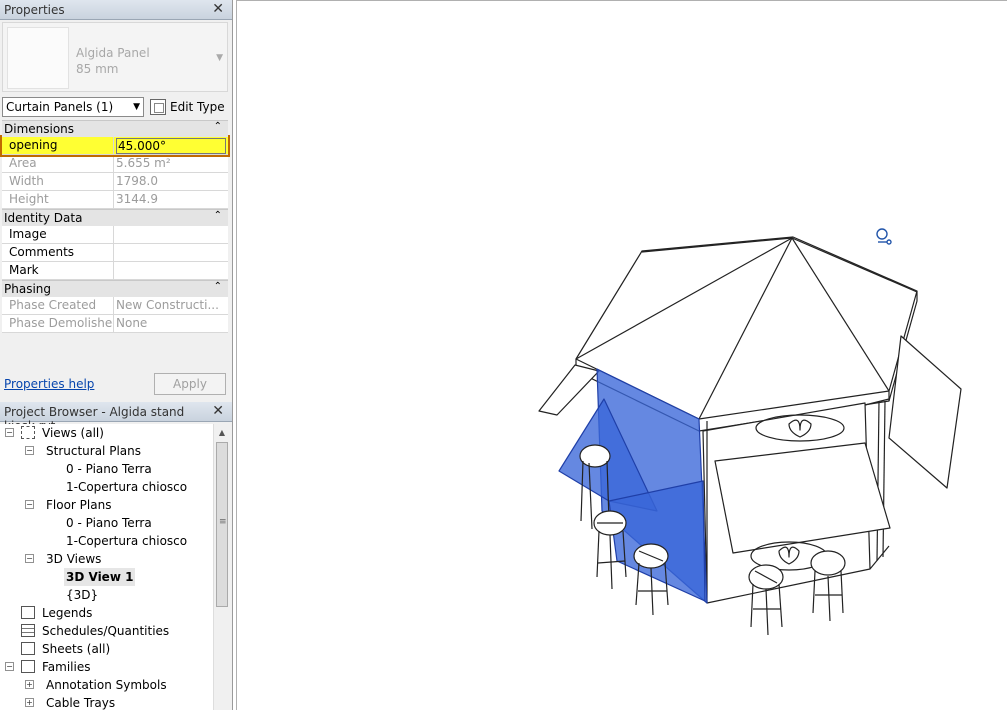 The height and width of the screenshot is (711, 1007). I want to click on scroll-up-icon: ▲, so click(222, 432).